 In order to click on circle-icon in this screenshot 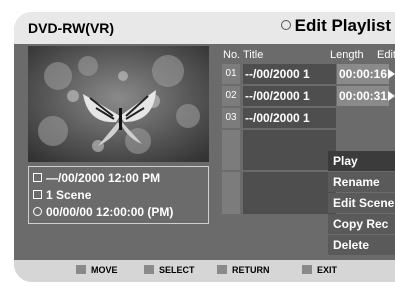, I will do `click(285, 24)`.